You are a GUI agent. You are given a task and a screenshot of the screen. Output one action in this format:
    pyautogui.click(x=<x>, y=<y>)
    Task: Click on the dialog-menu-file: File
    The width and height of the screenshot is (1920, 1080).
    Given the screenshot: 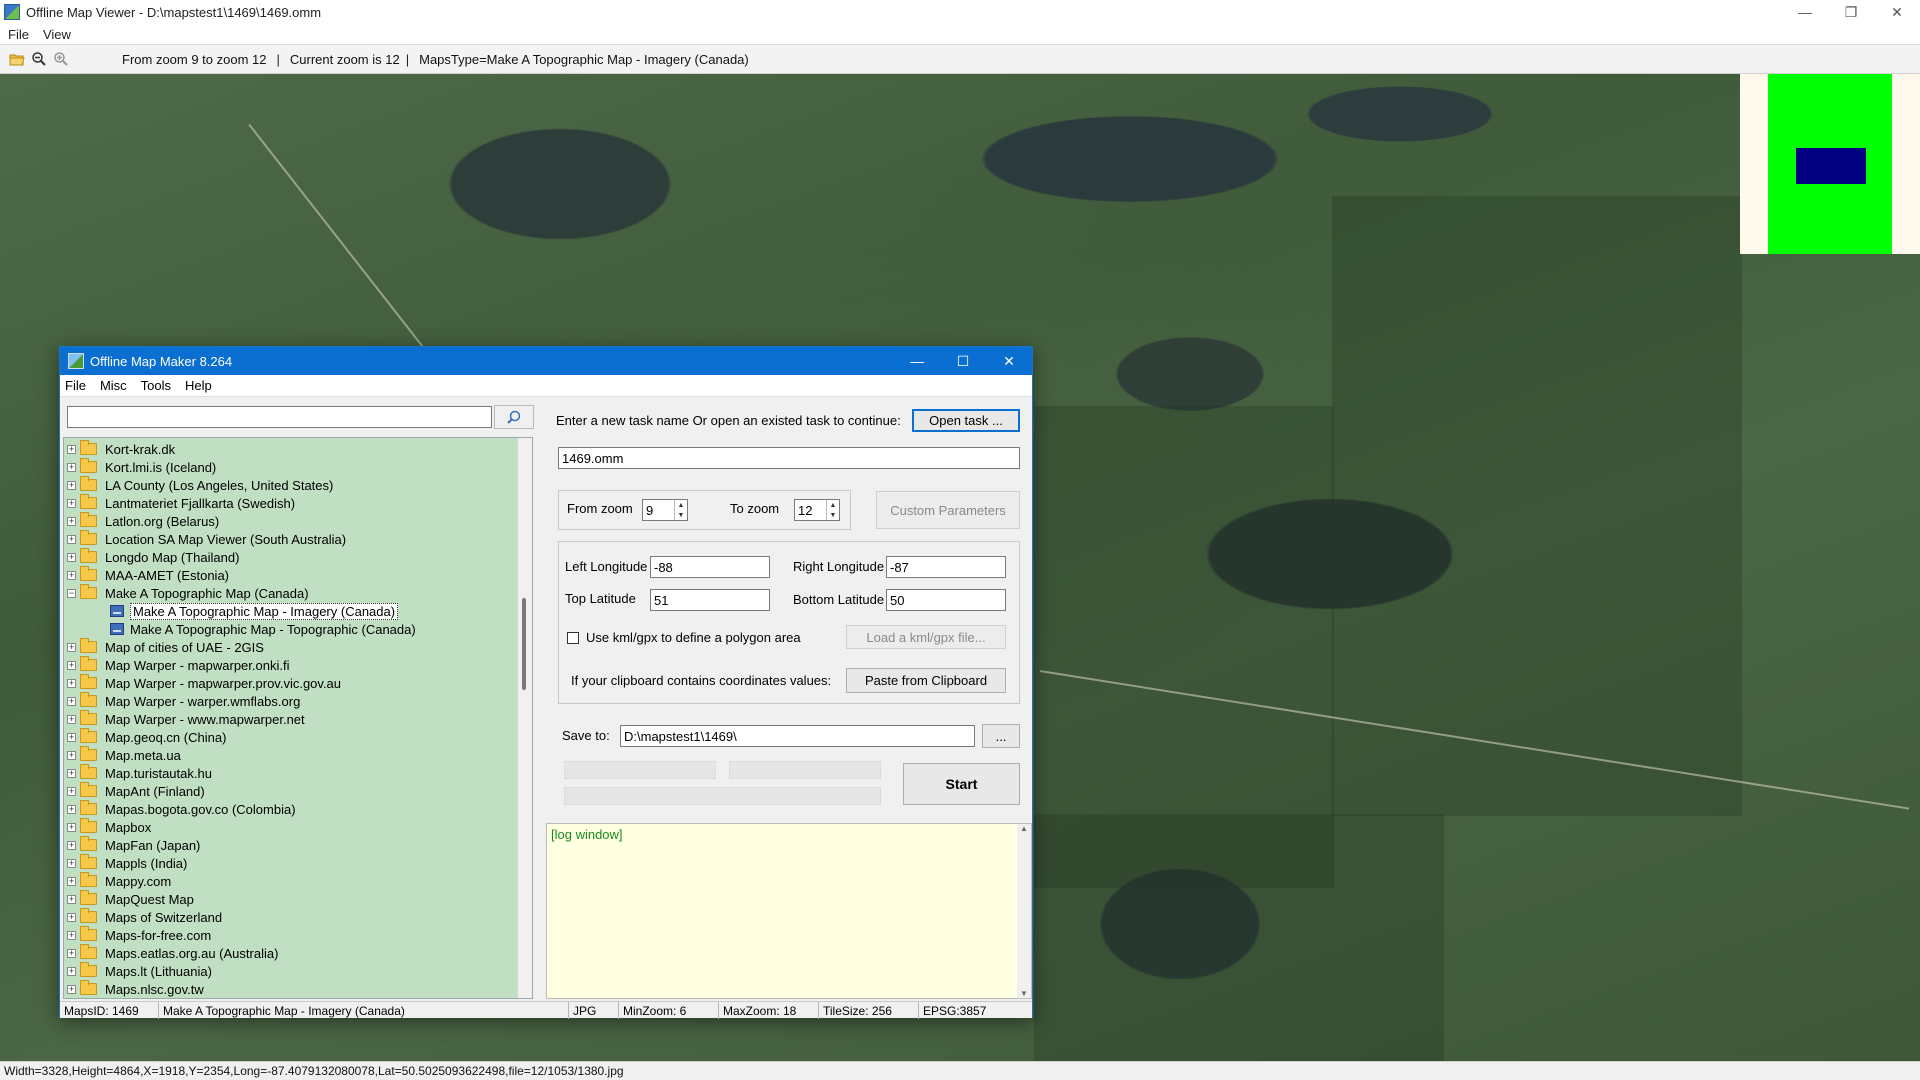 What is the action you would take?
    pyautogui.click(x=75, y=385)
    